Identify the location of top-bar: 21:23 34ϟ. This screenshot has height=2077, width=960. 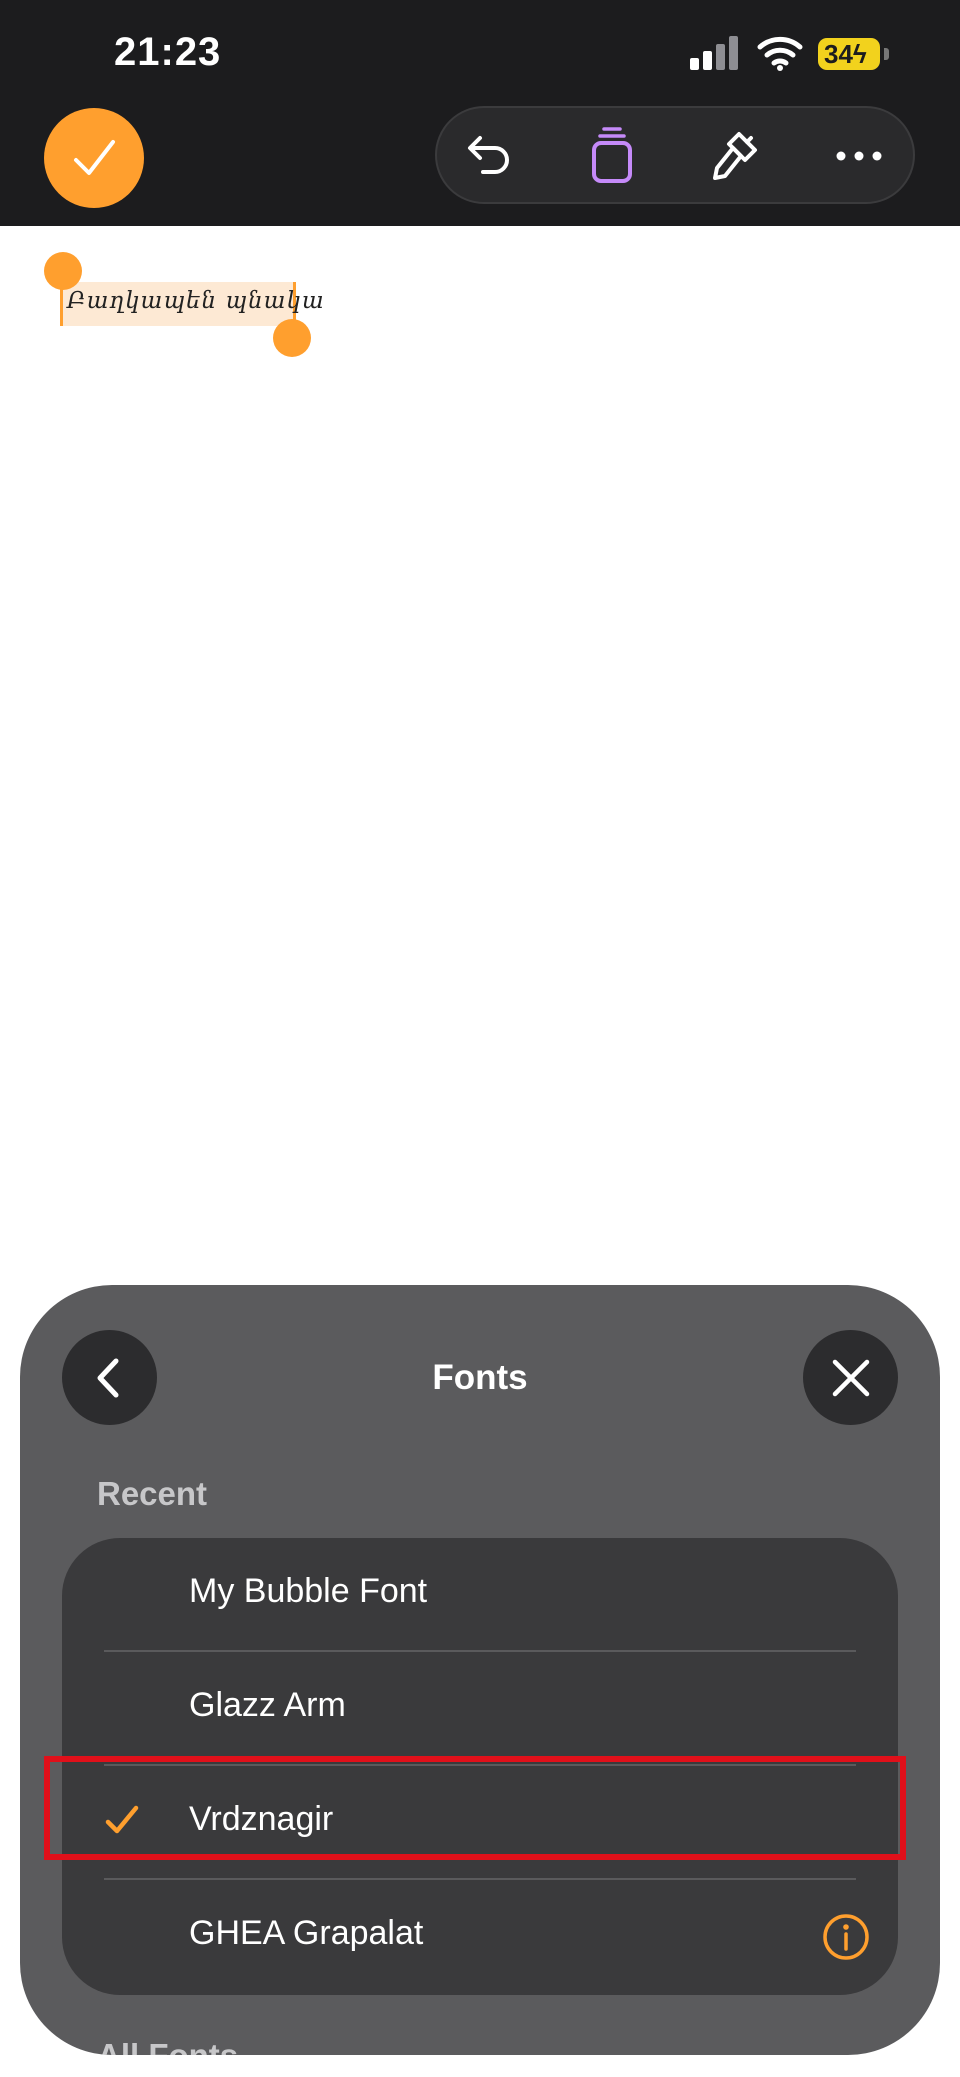
(480, 113).